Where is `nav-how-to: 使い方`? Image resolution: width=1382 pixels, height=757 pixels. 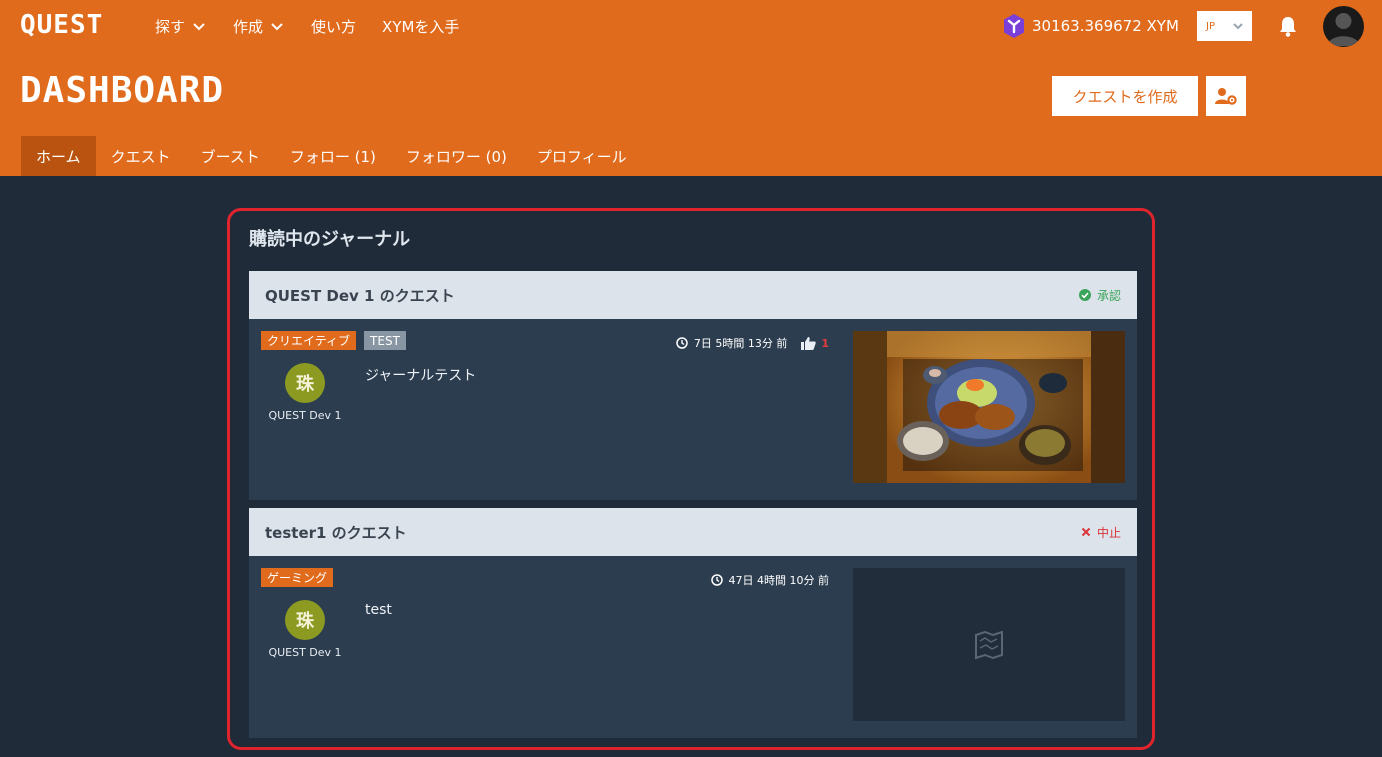 nav-how-to: 使い方 is located at coordinates (333, 26).